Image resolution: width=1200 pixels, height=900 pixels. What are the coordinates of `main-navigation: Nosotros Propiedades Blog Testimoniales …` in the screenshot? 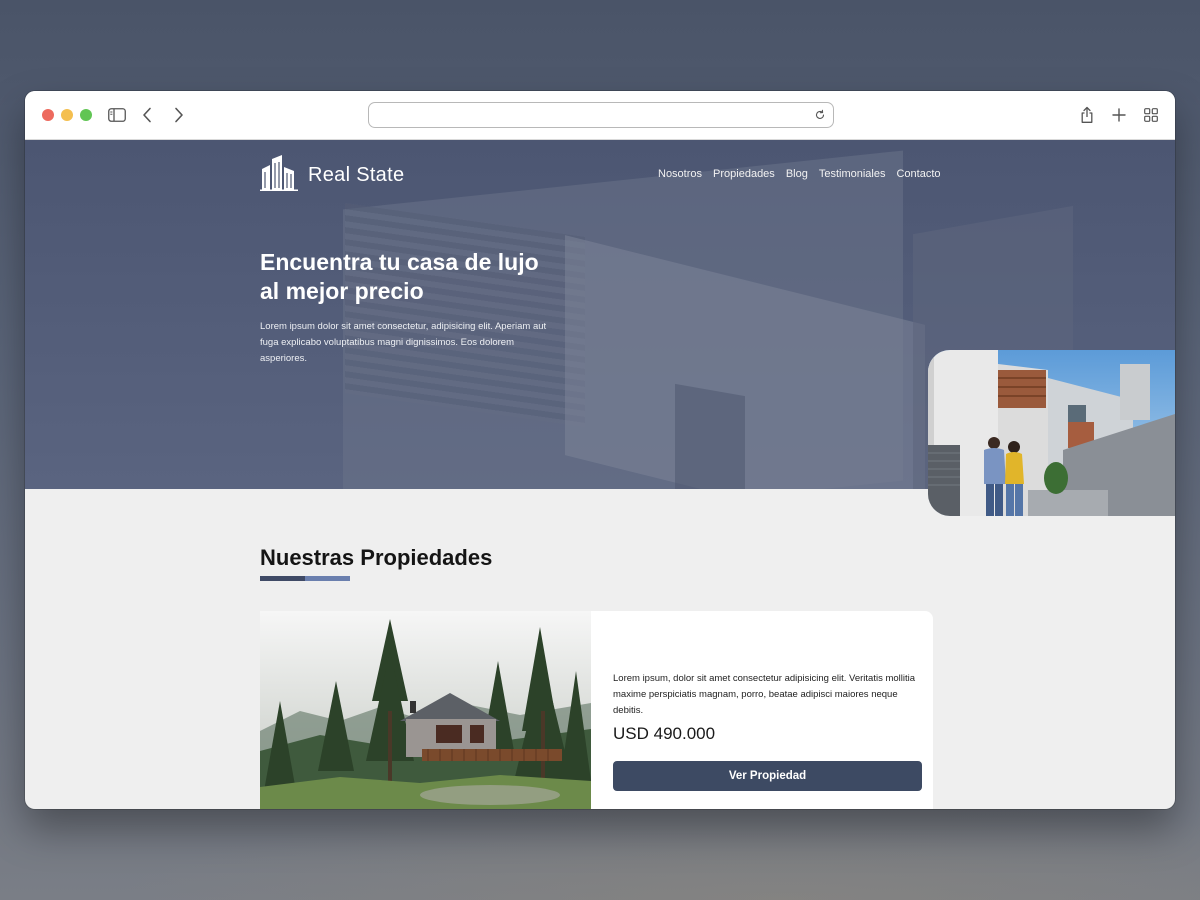 It's located at (799, 174).